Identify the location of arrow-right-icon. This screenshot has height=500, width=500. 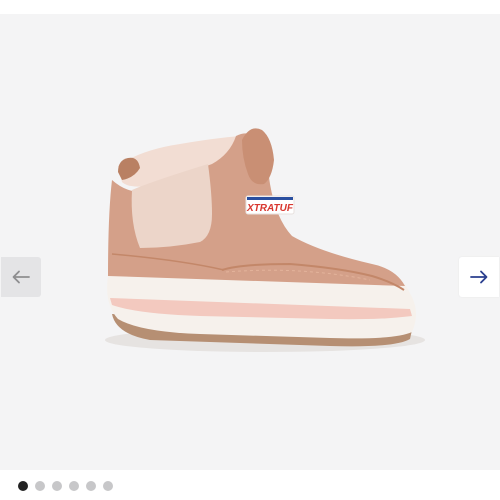
(479, 277).